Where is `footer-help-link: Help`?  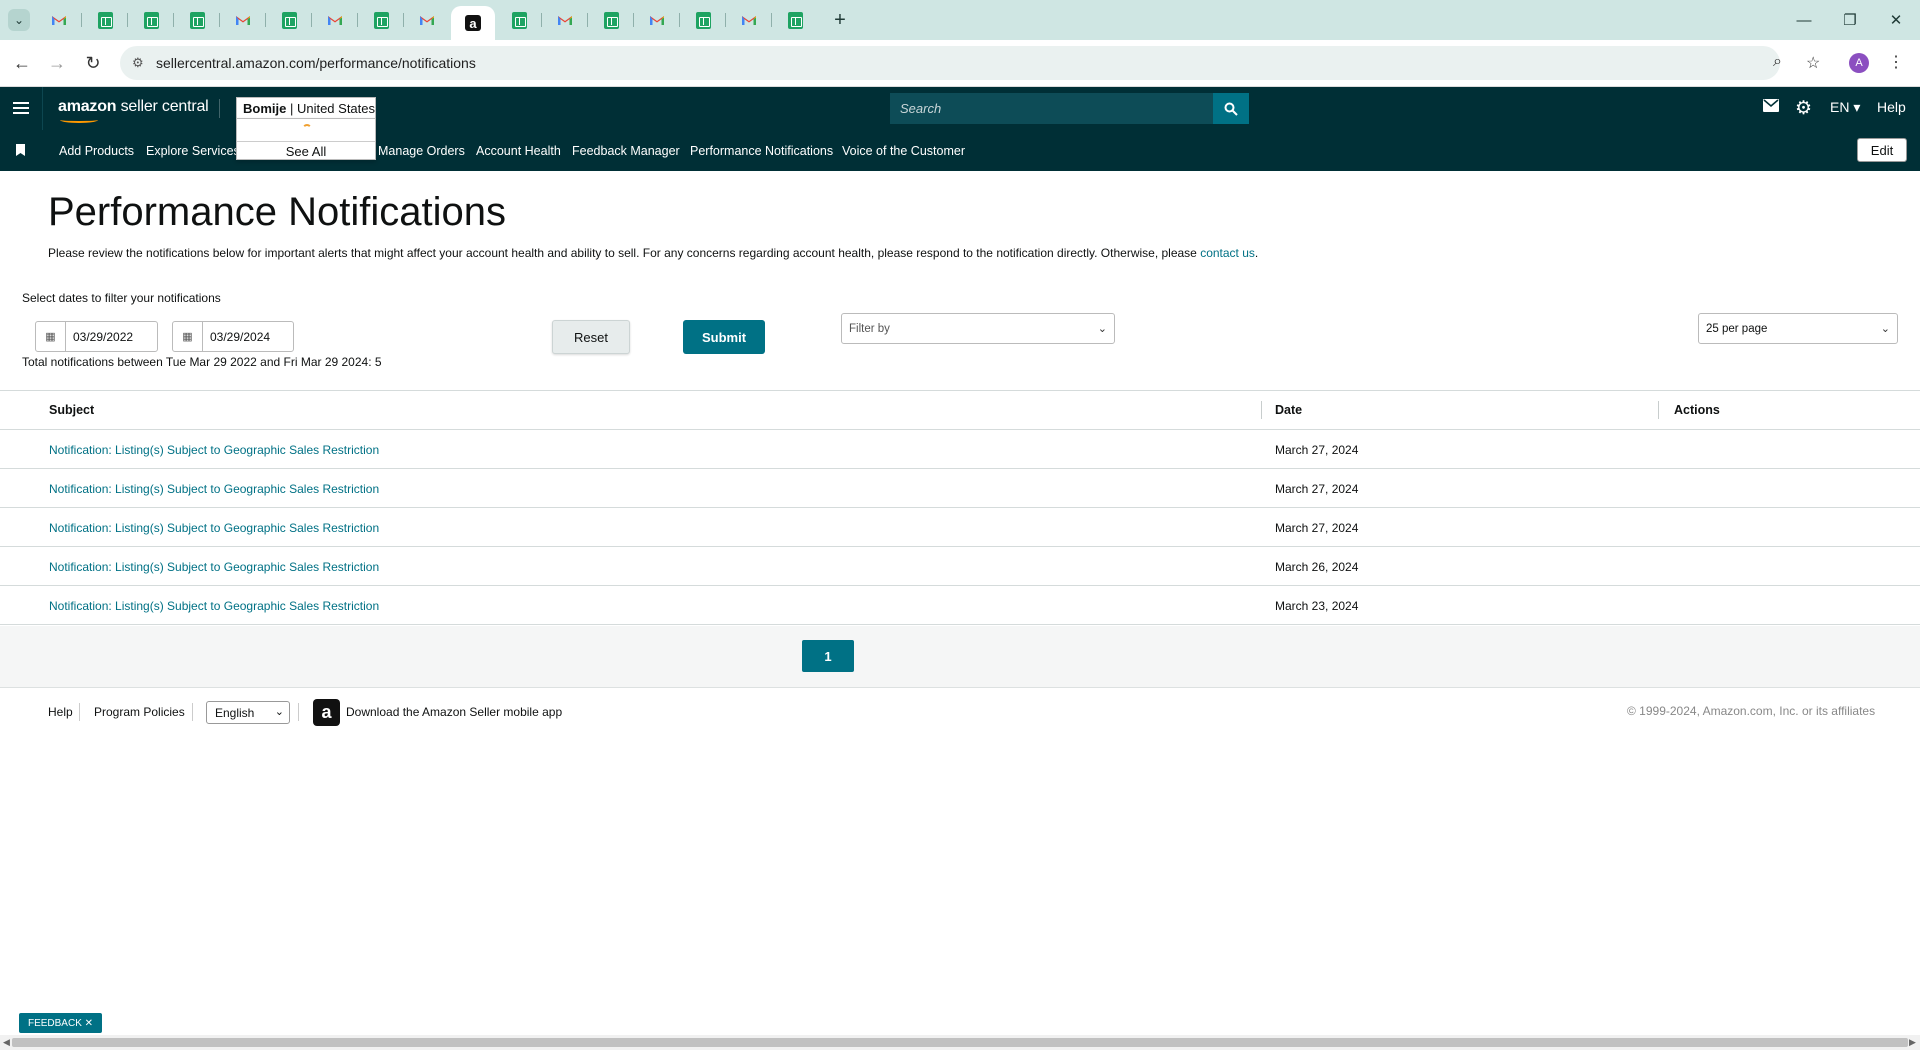
footer-help-link: Help is located at coordinates (60, 712).